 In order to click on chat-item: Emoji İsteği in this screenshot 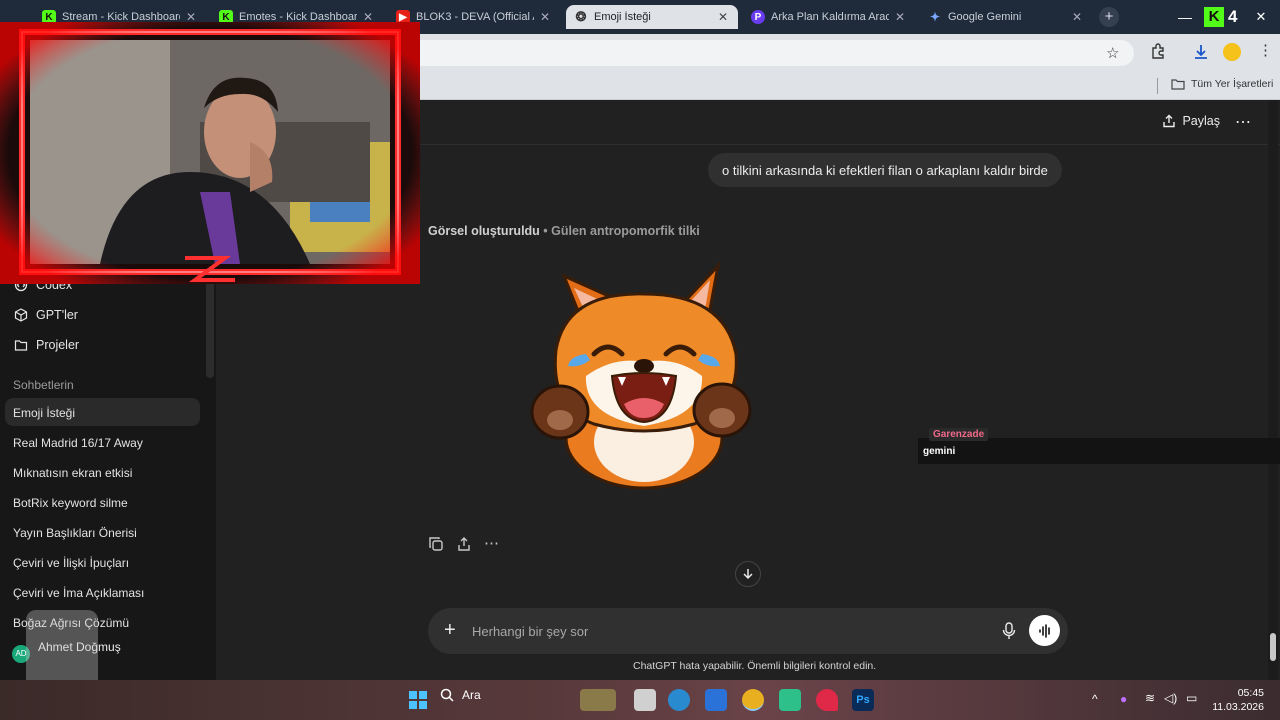, I will do `click(44, 413)`.